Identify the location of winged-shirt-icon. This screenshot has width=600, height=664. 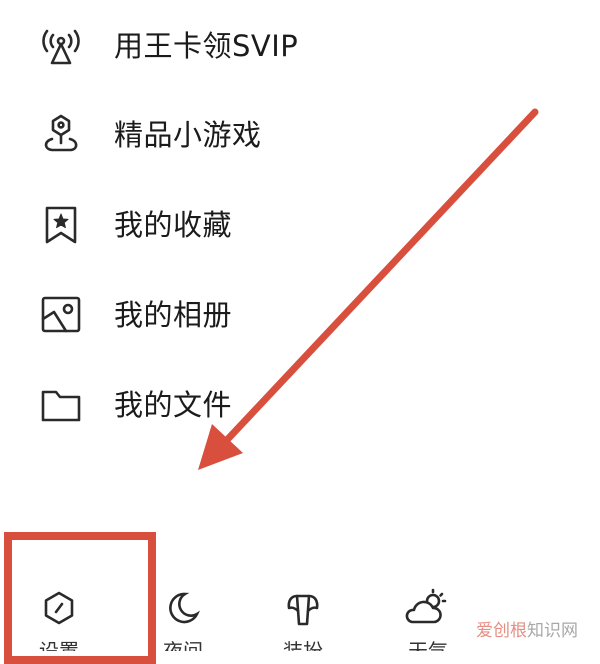
(303, 610).